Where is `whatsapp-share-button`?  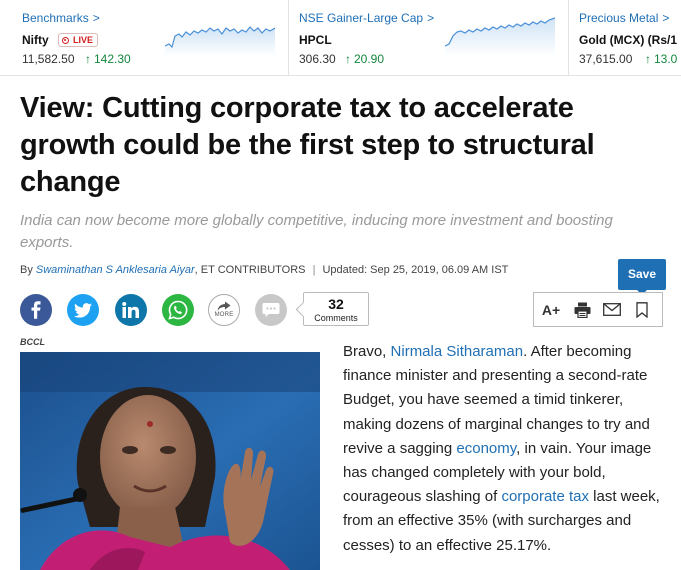
whatsapp-share-button is located at coordinates (178, 310).